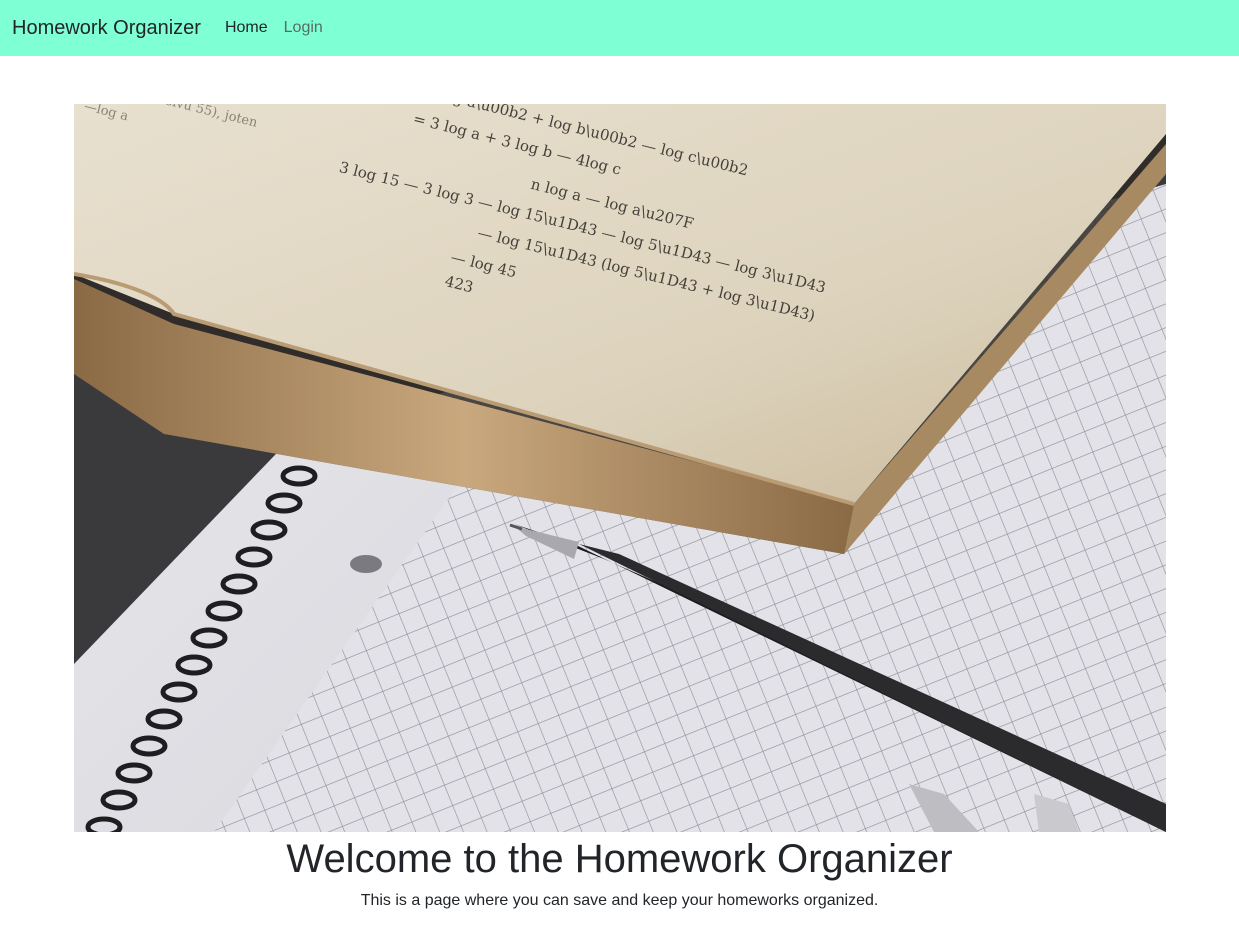 The image size is (1239, 928). Describe the element at coordinates (303, 28) in the screenshot. I see `nav-login-link: Login` at that location.